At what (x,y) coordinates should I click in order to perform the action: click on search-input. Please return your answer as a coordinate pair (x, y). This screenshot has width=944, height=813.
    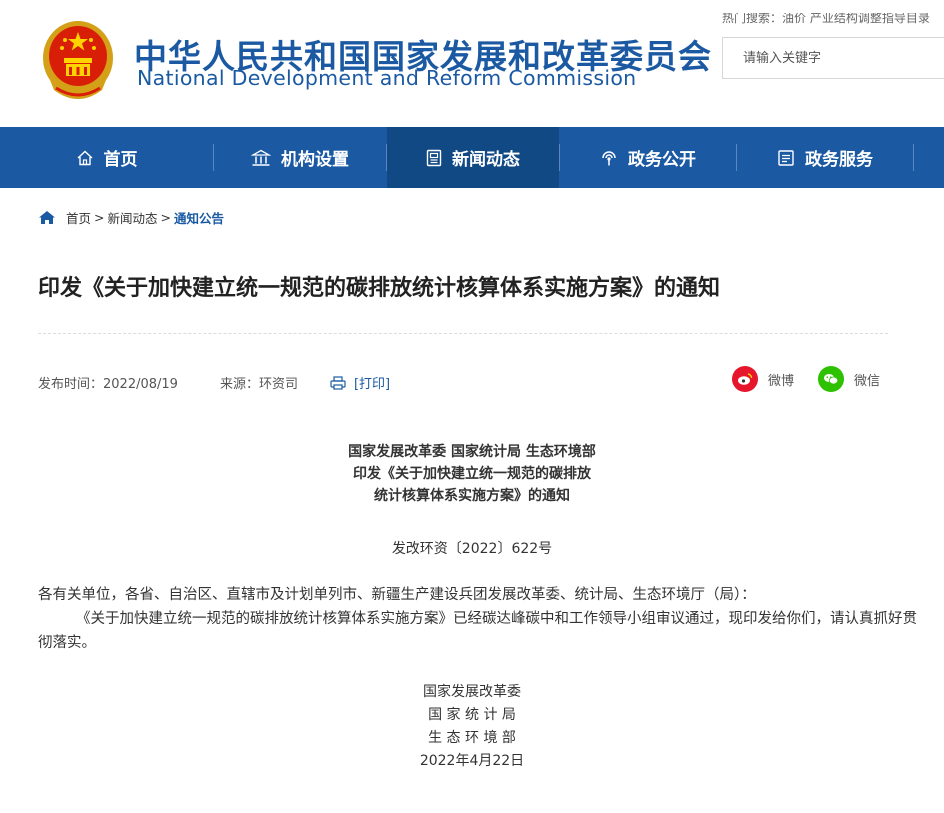
    Looking at the image, I should click on (833, 58).